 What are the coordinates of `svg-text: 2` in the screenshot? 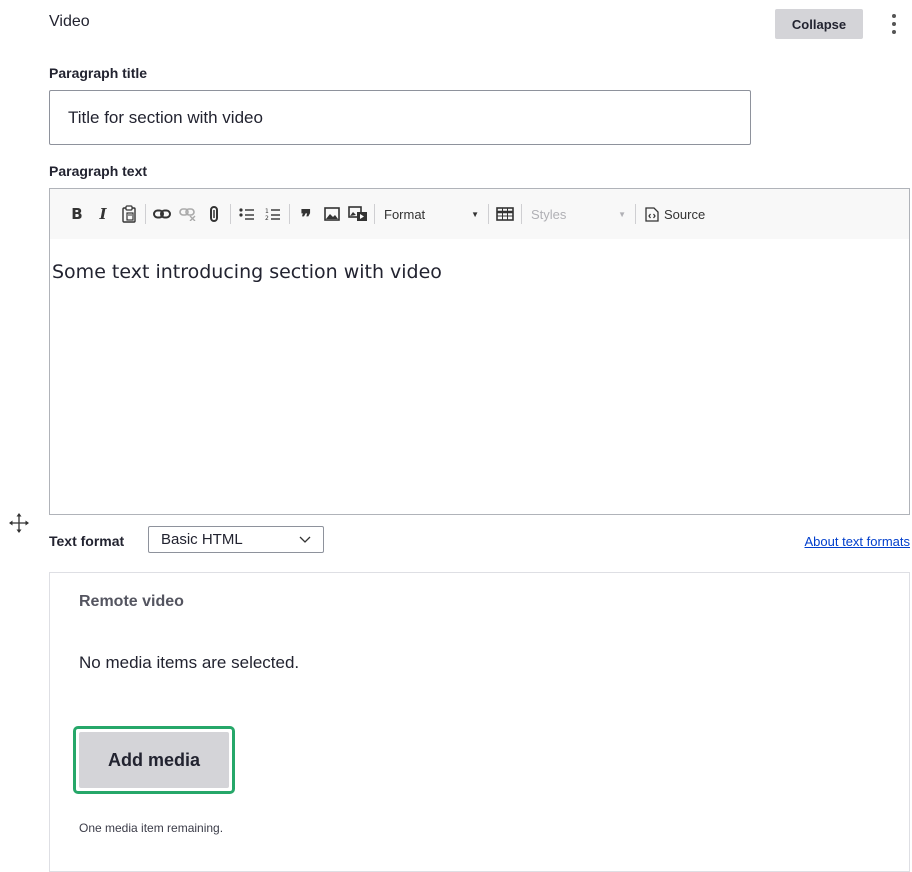 It's located at (267, 218).